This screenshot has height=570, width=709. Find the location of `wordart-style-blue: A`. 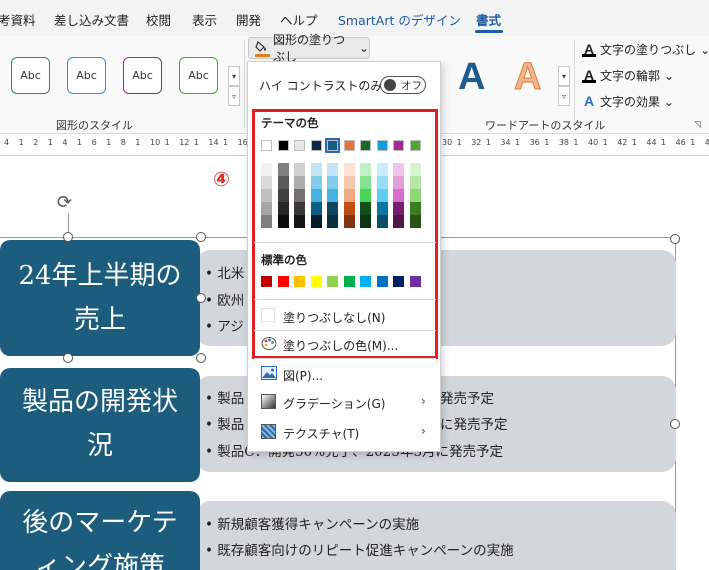

wordart-style-blue: A is located at coordinates (471, 77).